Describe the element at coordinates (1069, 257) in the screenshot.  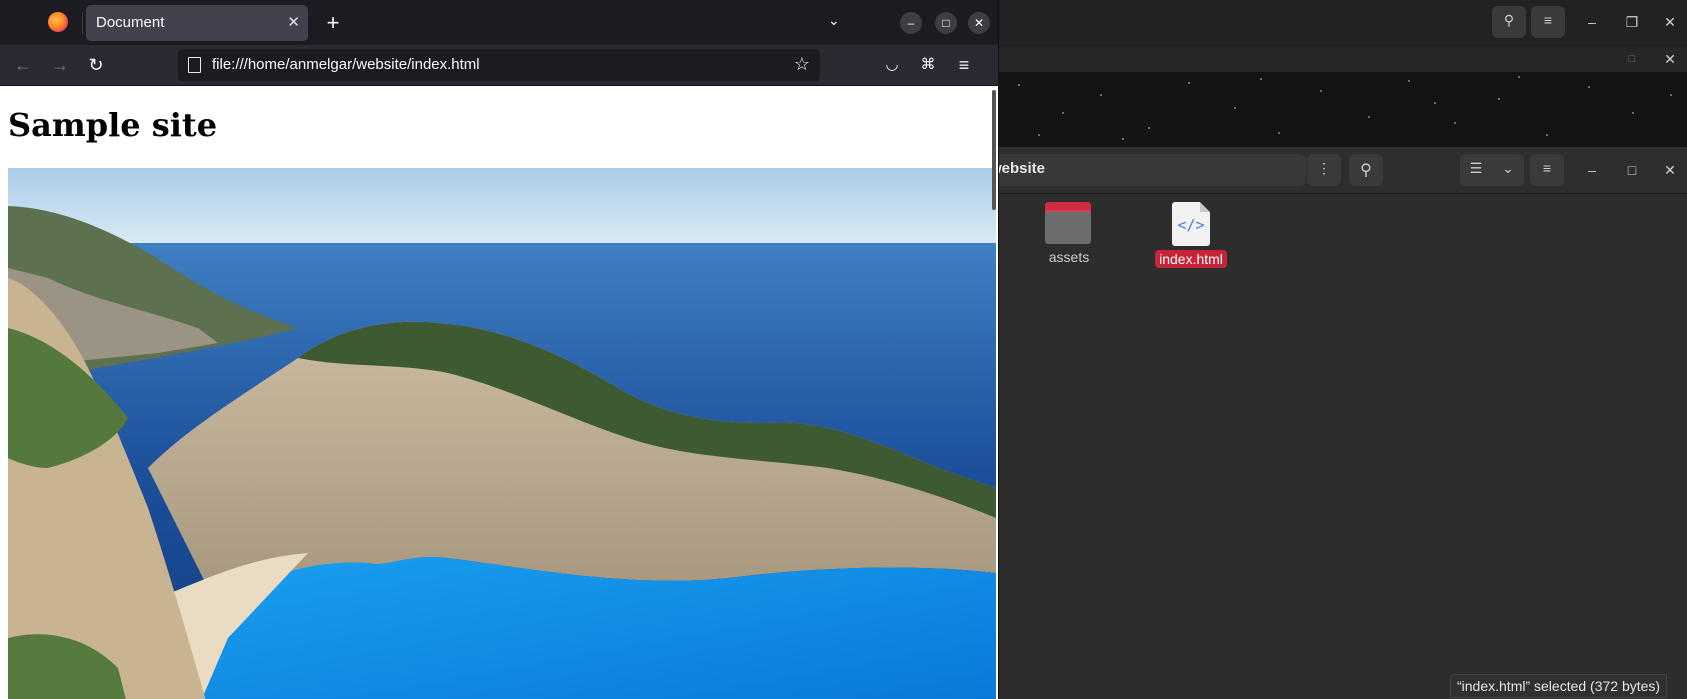
I see `file-item-label: assets` at that location.